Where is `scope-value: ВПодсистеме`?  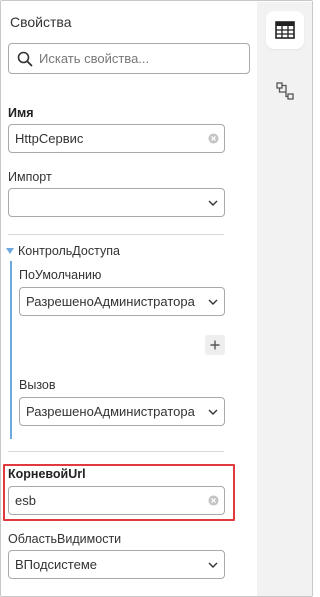 scope-value: ВПодсистеме is located at coordinates (56, 564).